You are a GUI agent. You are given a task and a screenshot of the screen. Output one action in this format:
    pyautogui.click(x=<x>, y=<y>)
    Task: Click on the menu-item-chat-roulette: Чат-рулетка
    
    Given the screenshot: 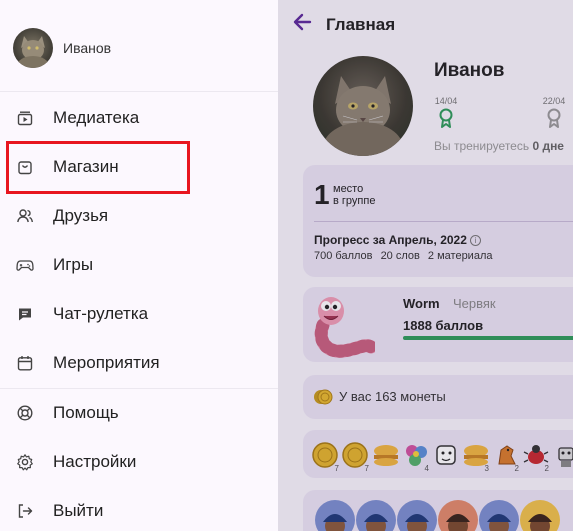 What is the action you would take?
    pyautogui.click(x=139, y=314)
    